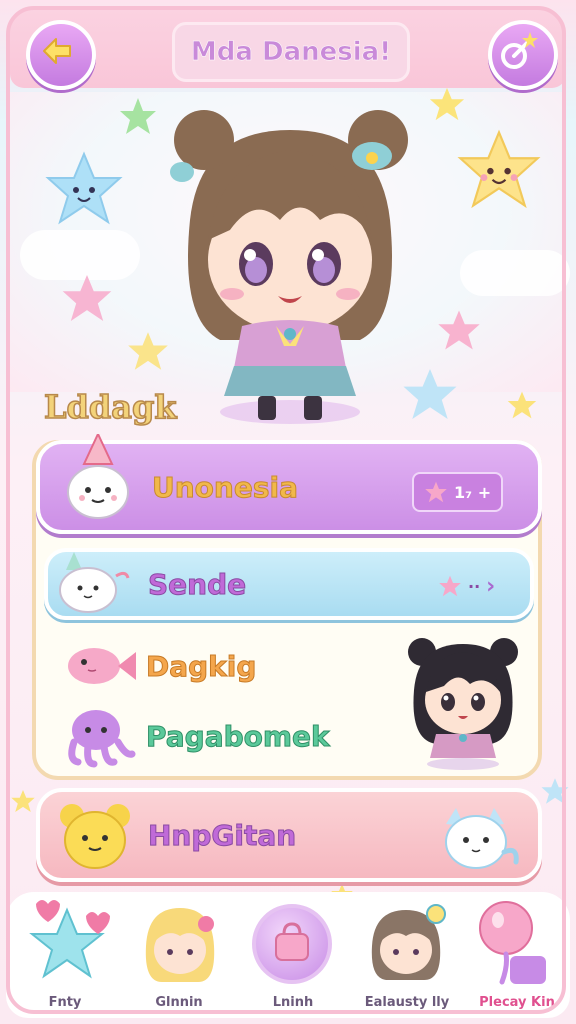  I want to click on party-bunny-icon, so click(98, 476).